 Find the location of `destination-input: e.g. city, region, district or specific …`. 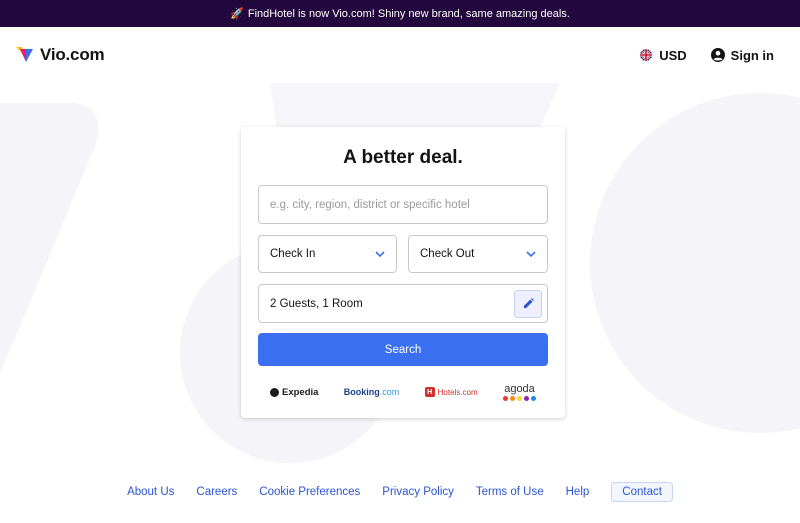

destination-input: e.g. city, region, district or specific … is located at coordinates (403, 204).